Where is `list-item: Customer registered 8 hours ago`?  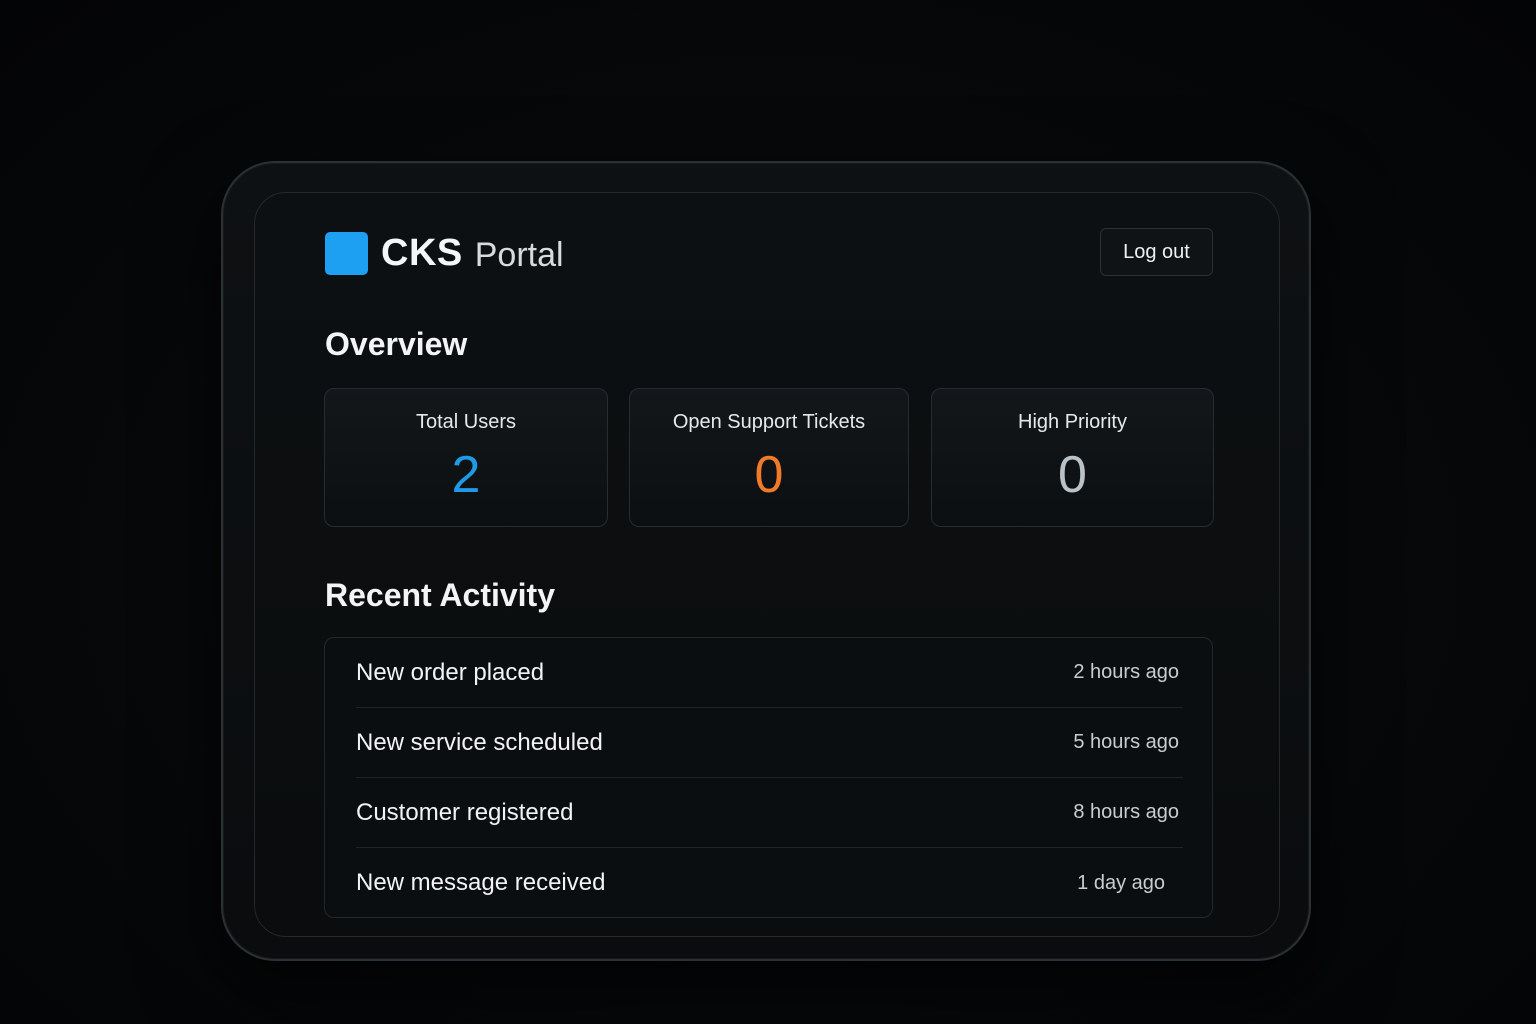 list-item: Customer registered 8 hours ago is located at coordinates (769, 813).